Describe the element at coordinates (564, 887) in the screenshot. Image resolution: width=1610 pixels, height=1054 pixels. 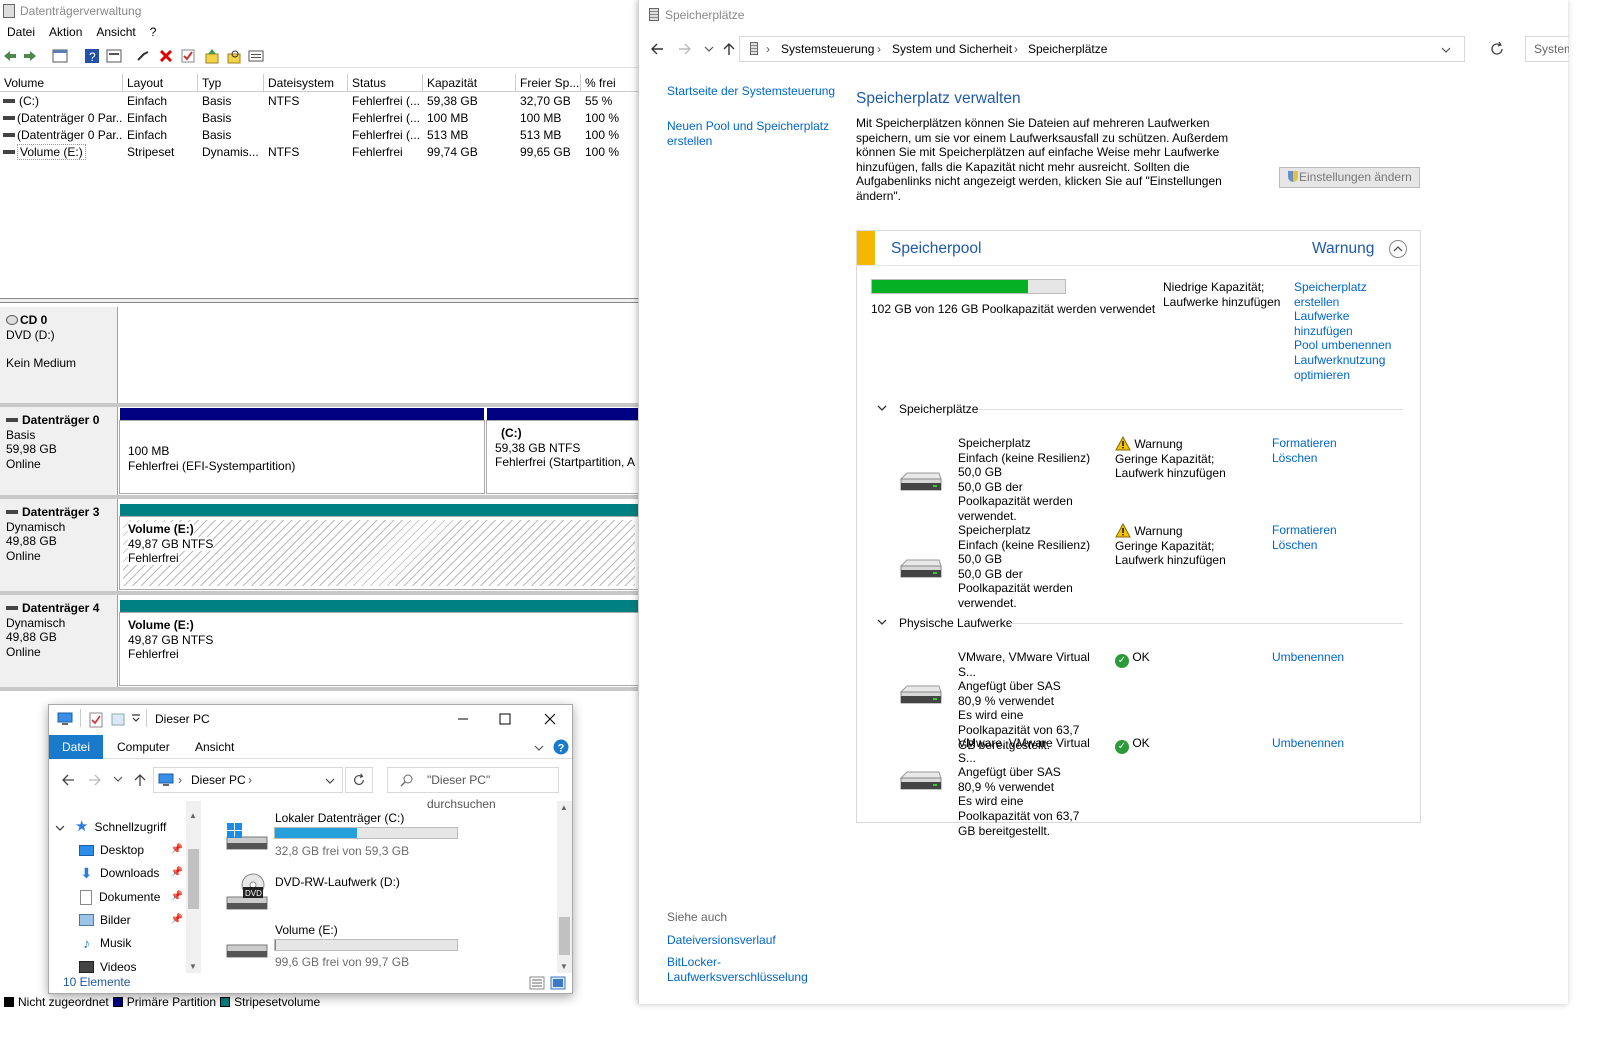
I see `content-scrollbar: ▲ ▼` at that location.